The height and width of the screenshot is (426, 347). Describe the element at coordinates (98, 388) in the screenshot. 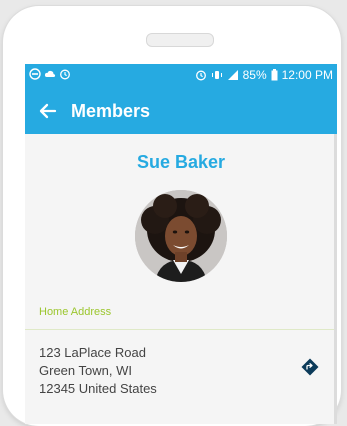

I see `address-line-3: 12345 United States` at that location.